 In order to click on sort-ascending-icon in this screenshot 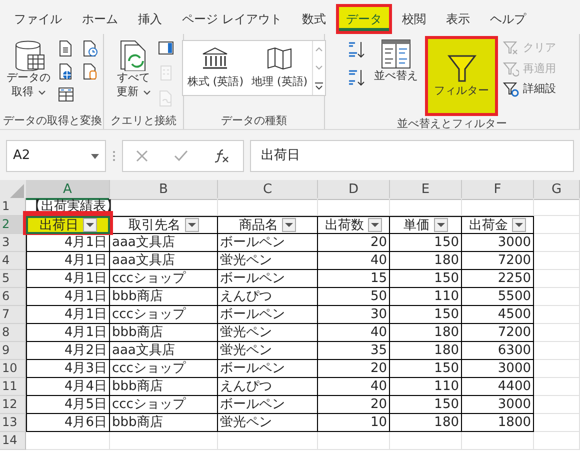, I will do `click(357, 50)`.